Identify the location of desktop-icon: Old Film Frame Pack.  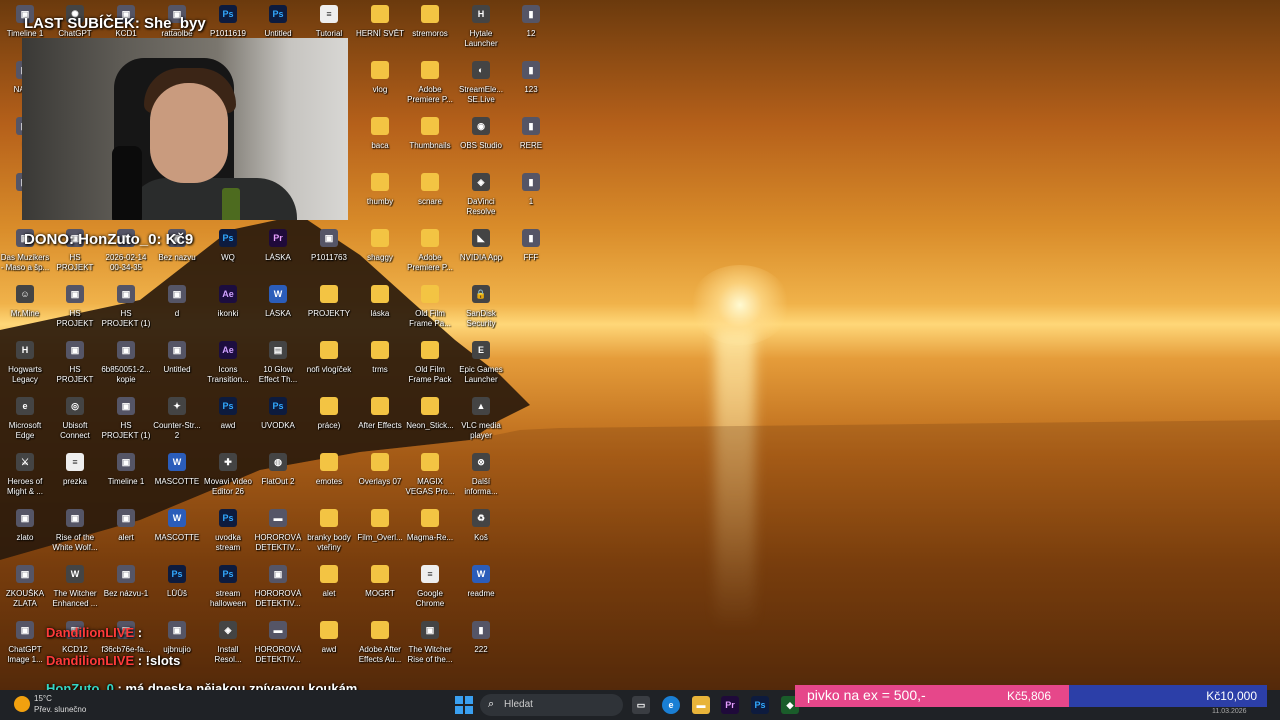
(430, 369).